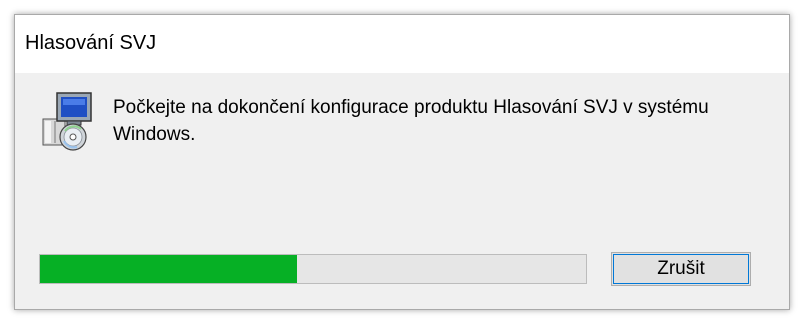  What do you see at coordinates (681, 269) in the screenshot?
I see `cancel-button: Zrušit` at bounding box center [681, 269].